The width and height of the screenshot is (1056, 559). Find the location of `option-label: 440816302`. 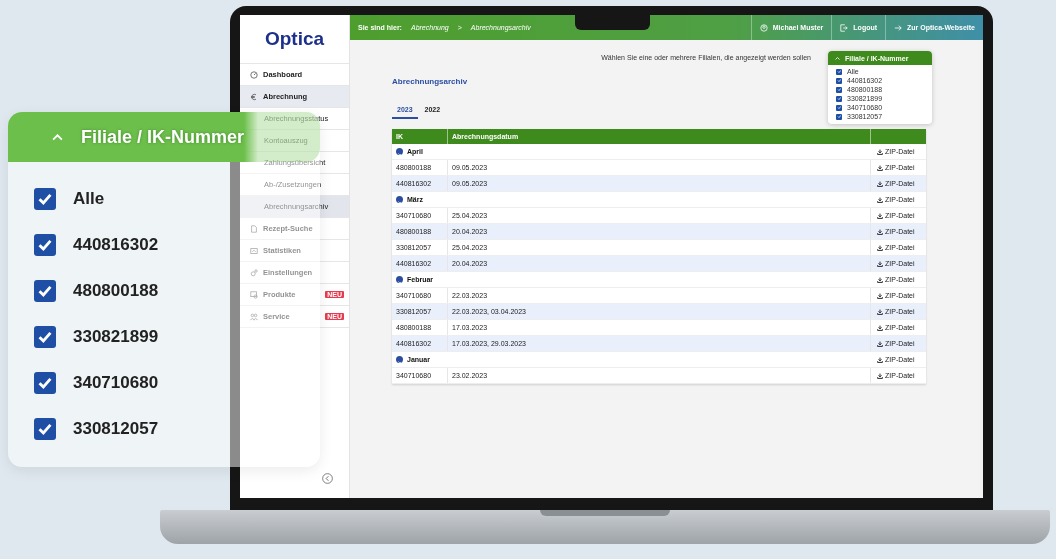

option-label: 440816302 is located at coordinates (116, 245).